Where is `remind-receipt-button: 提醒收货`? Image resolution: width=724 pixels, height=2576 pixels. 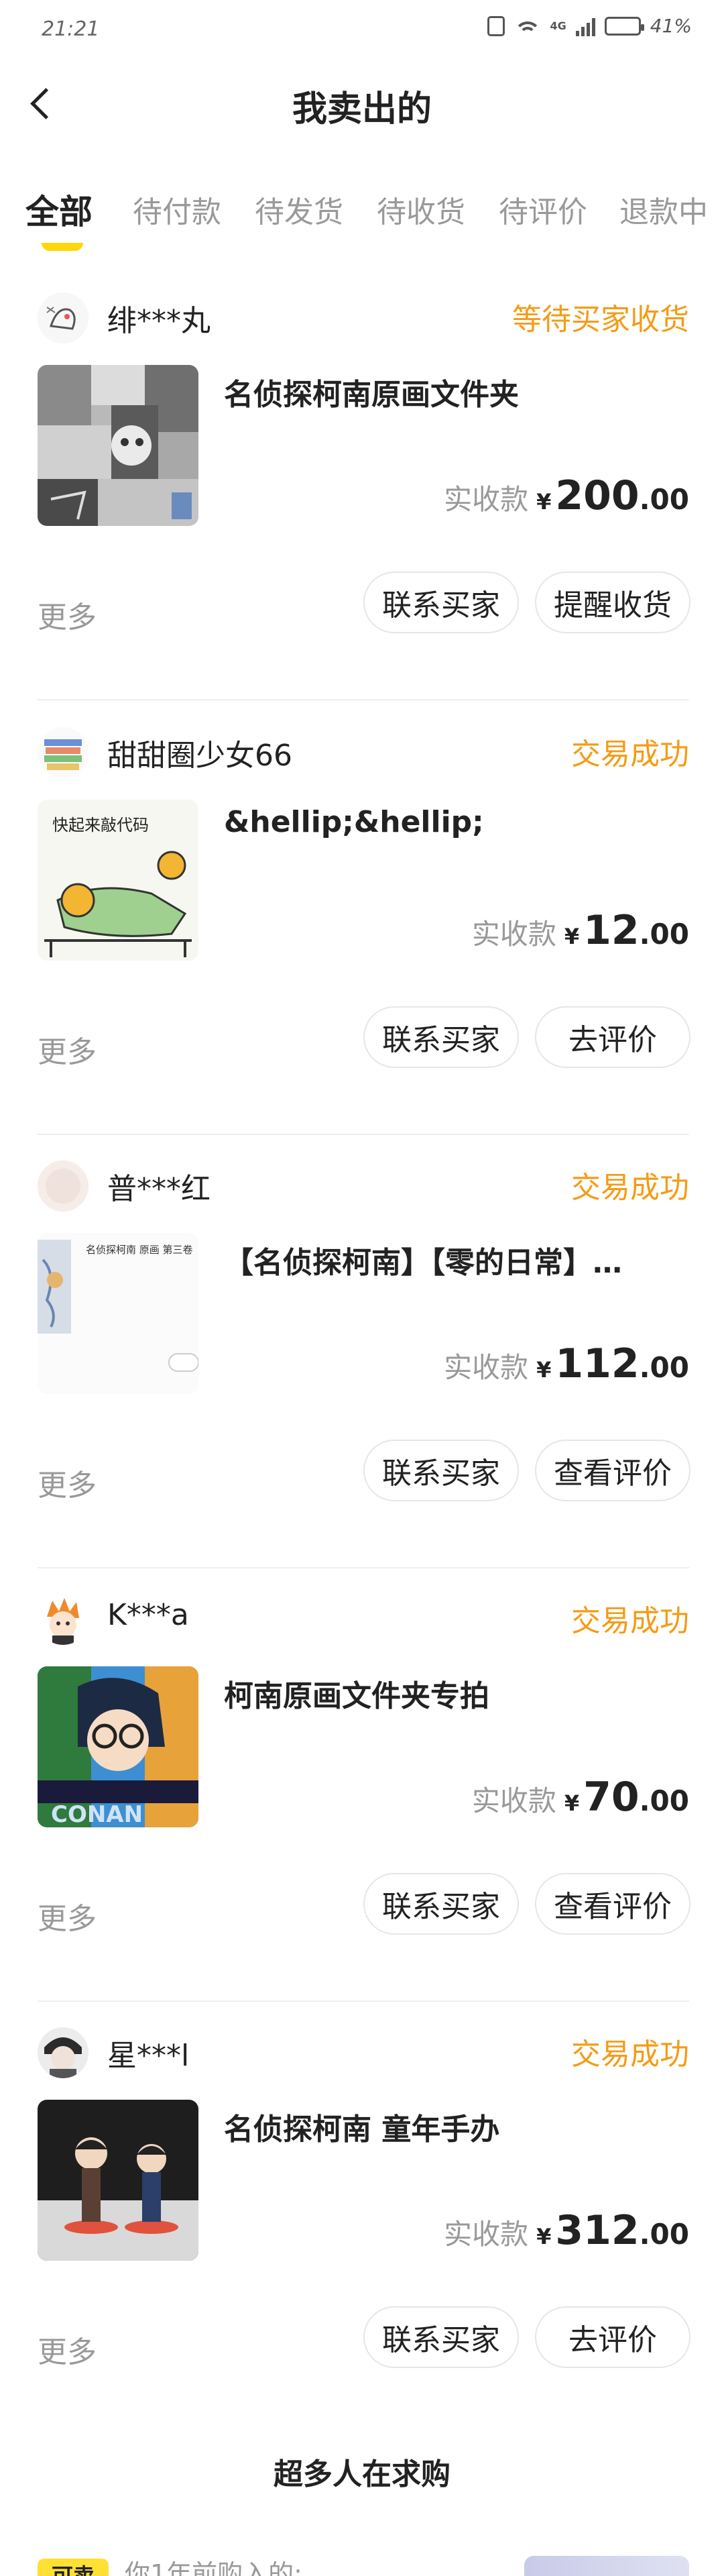 remind-receipt-button: 提醒收货 is located at coordinates (612, 602).